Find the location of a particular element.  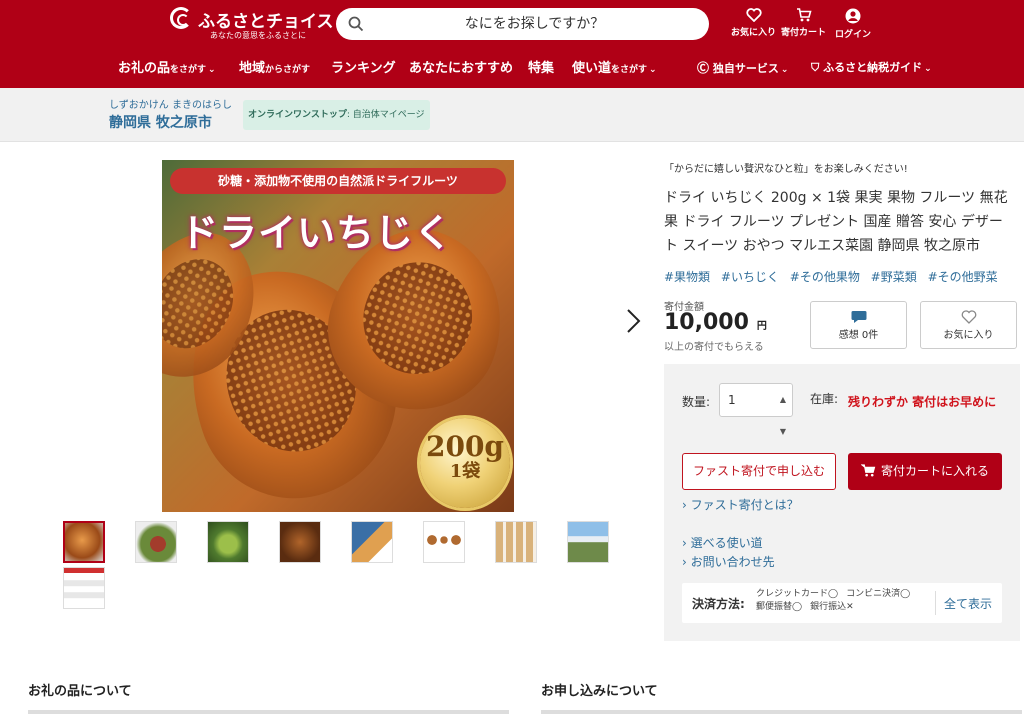

tag-list: #果物類 #いちじく #その他果物 #野菜類 #その他野菜 is located at coordinates (834, 276).